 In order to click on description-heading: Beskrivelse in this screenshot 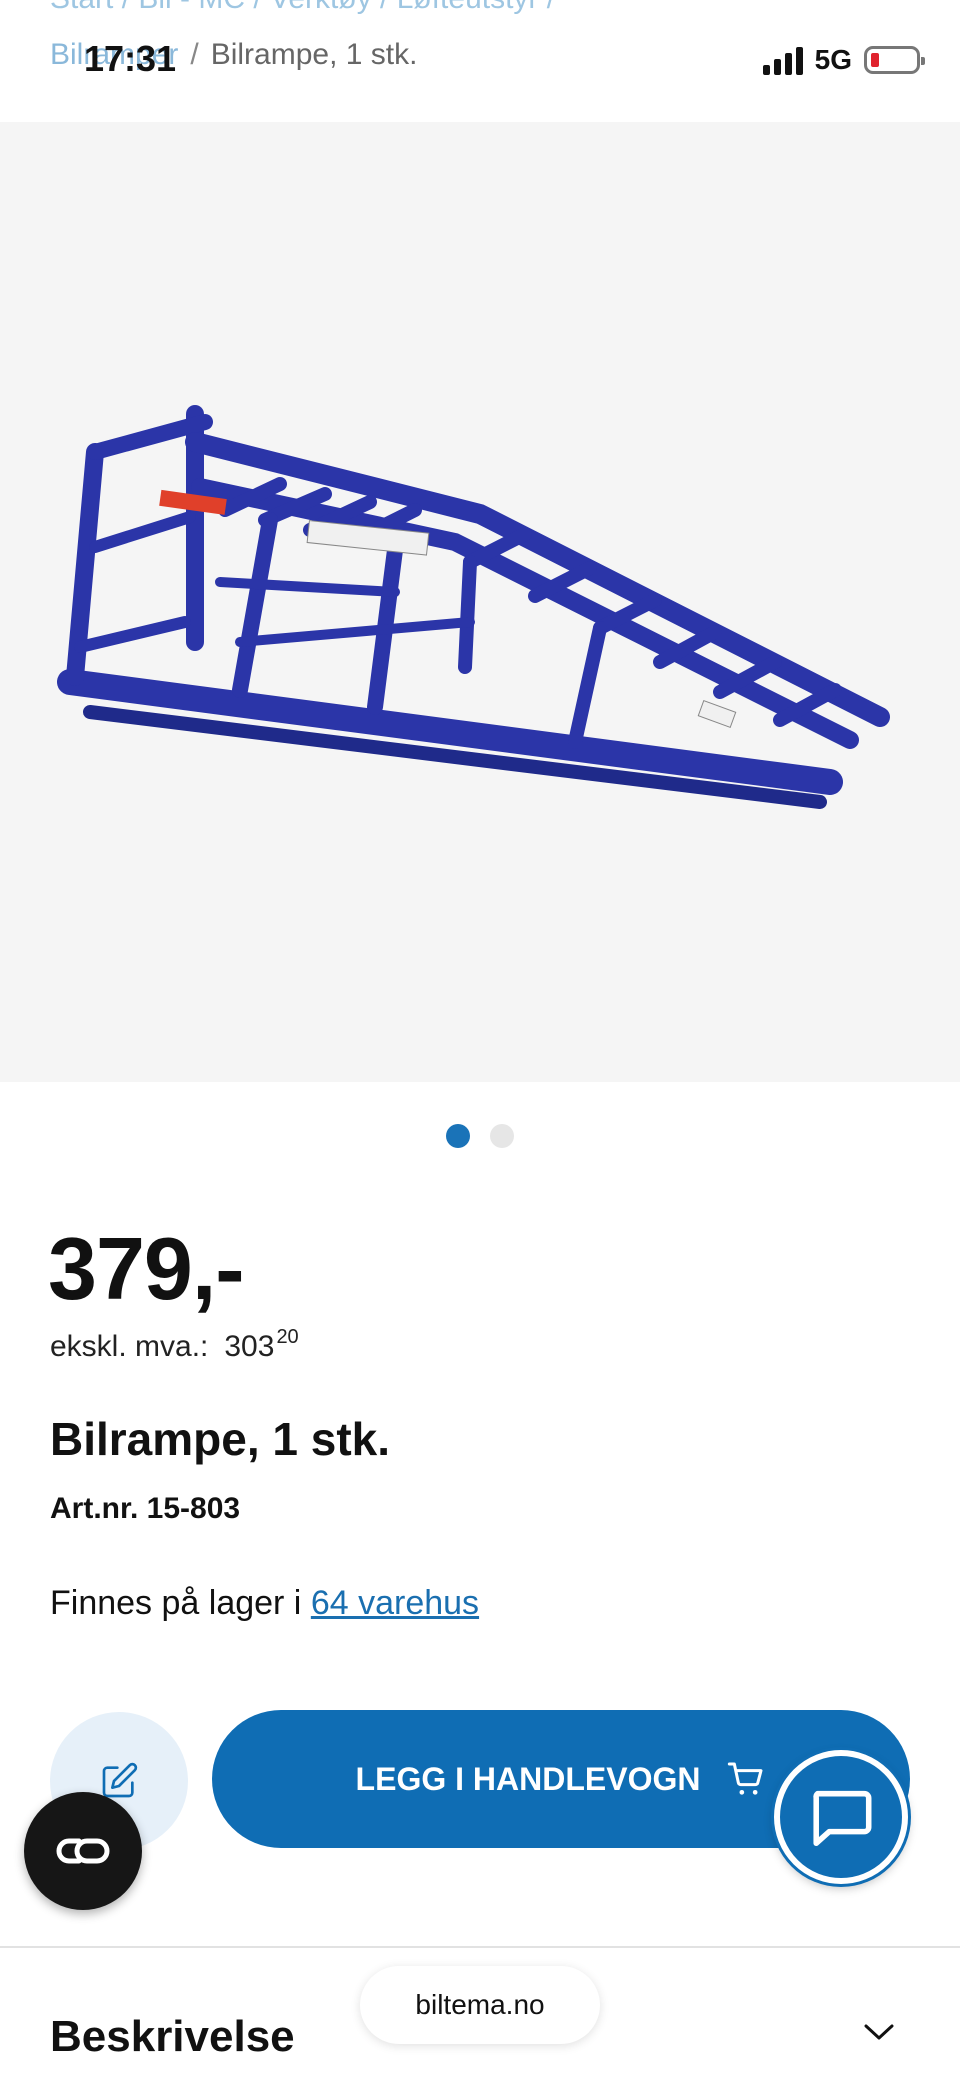, I will do `click(172, 2037)`.